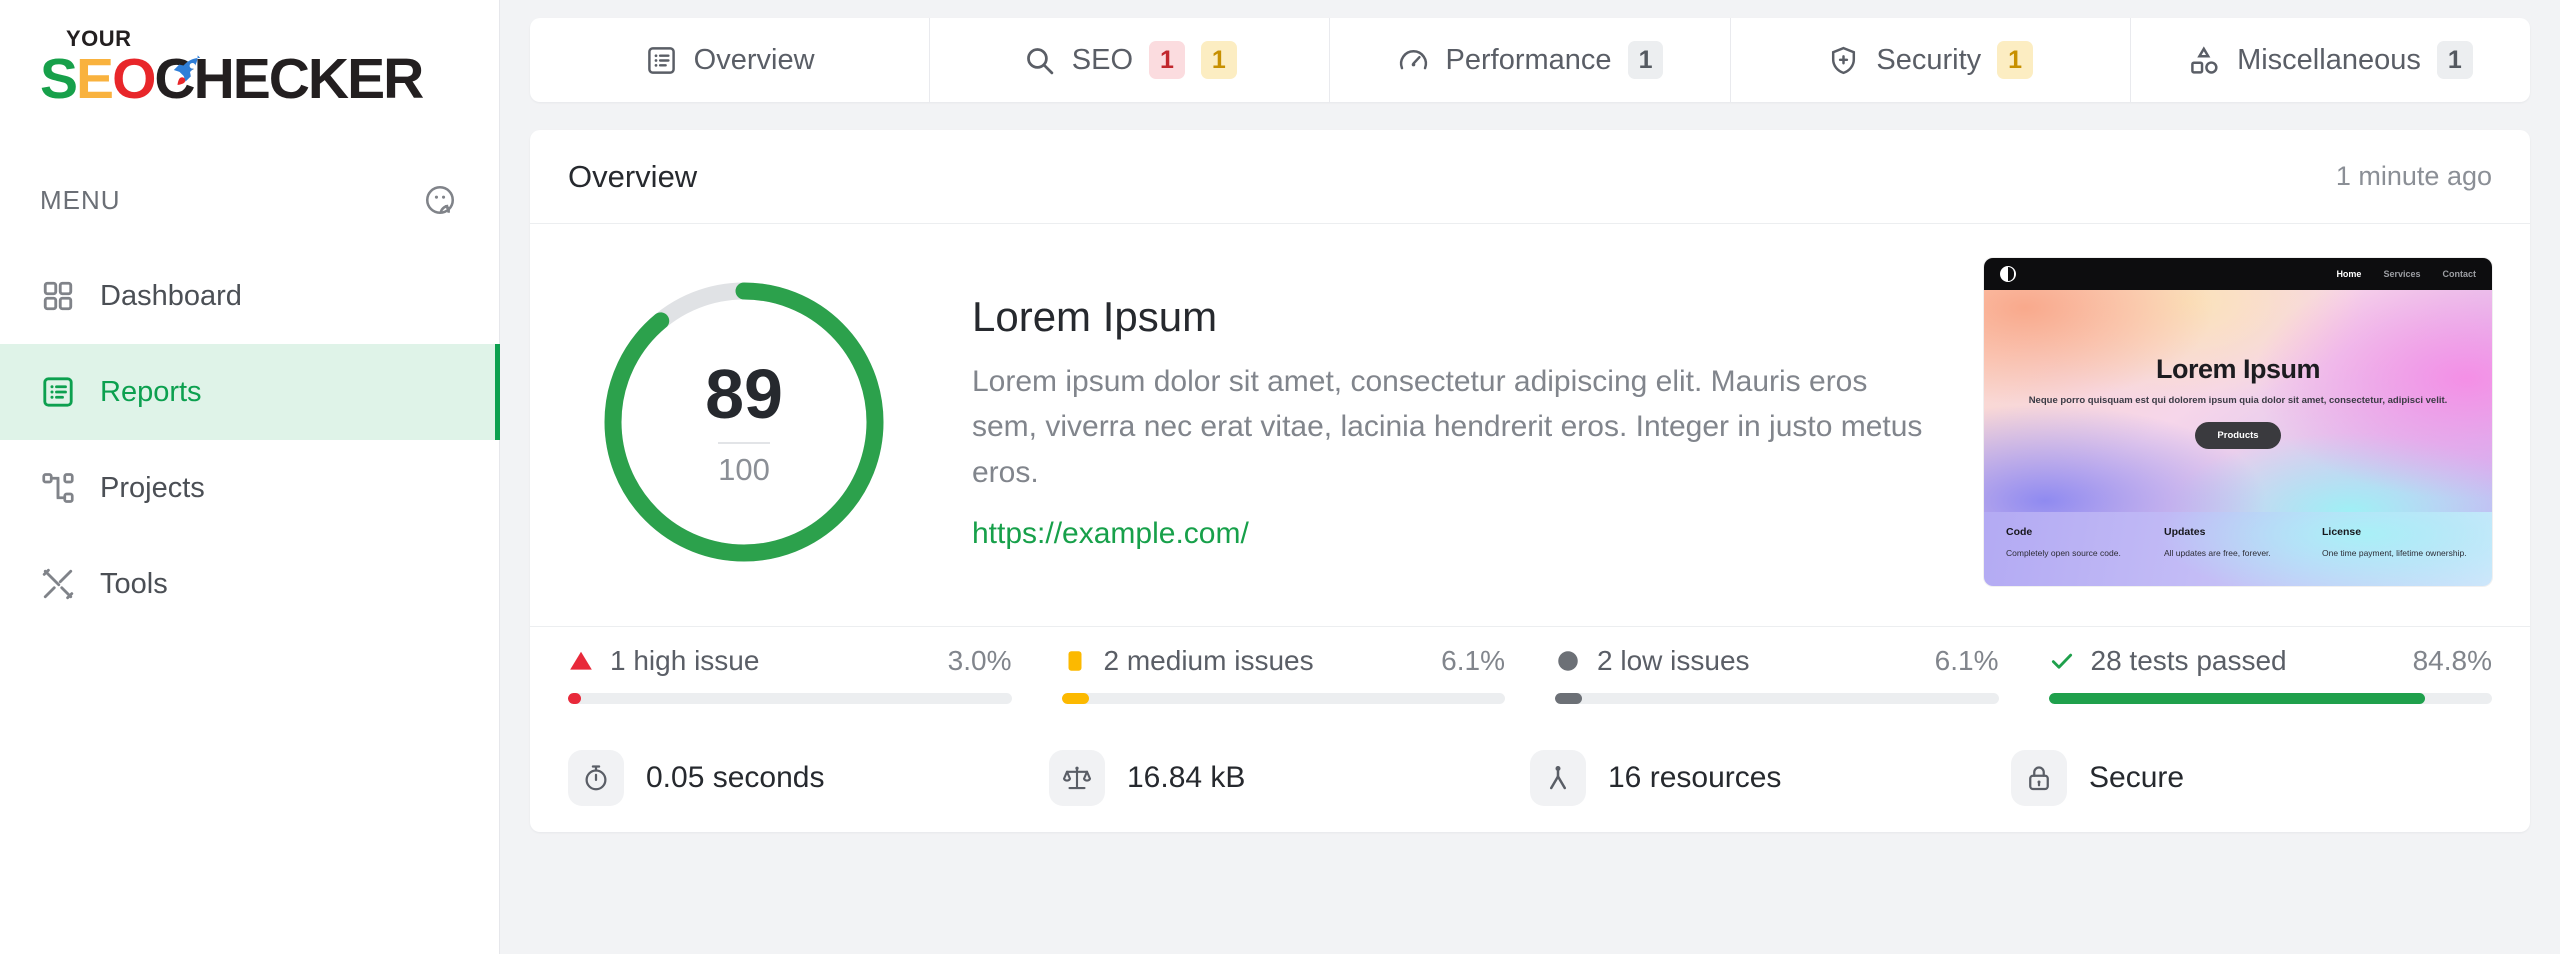  I want to click on preview-footer-title: Updates, so click(2185, 532).